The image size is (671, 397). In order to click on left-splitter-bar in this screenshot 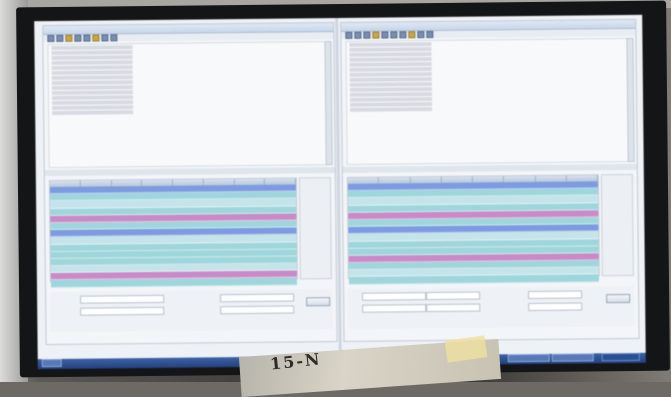, I will do `click(189, 172)`.